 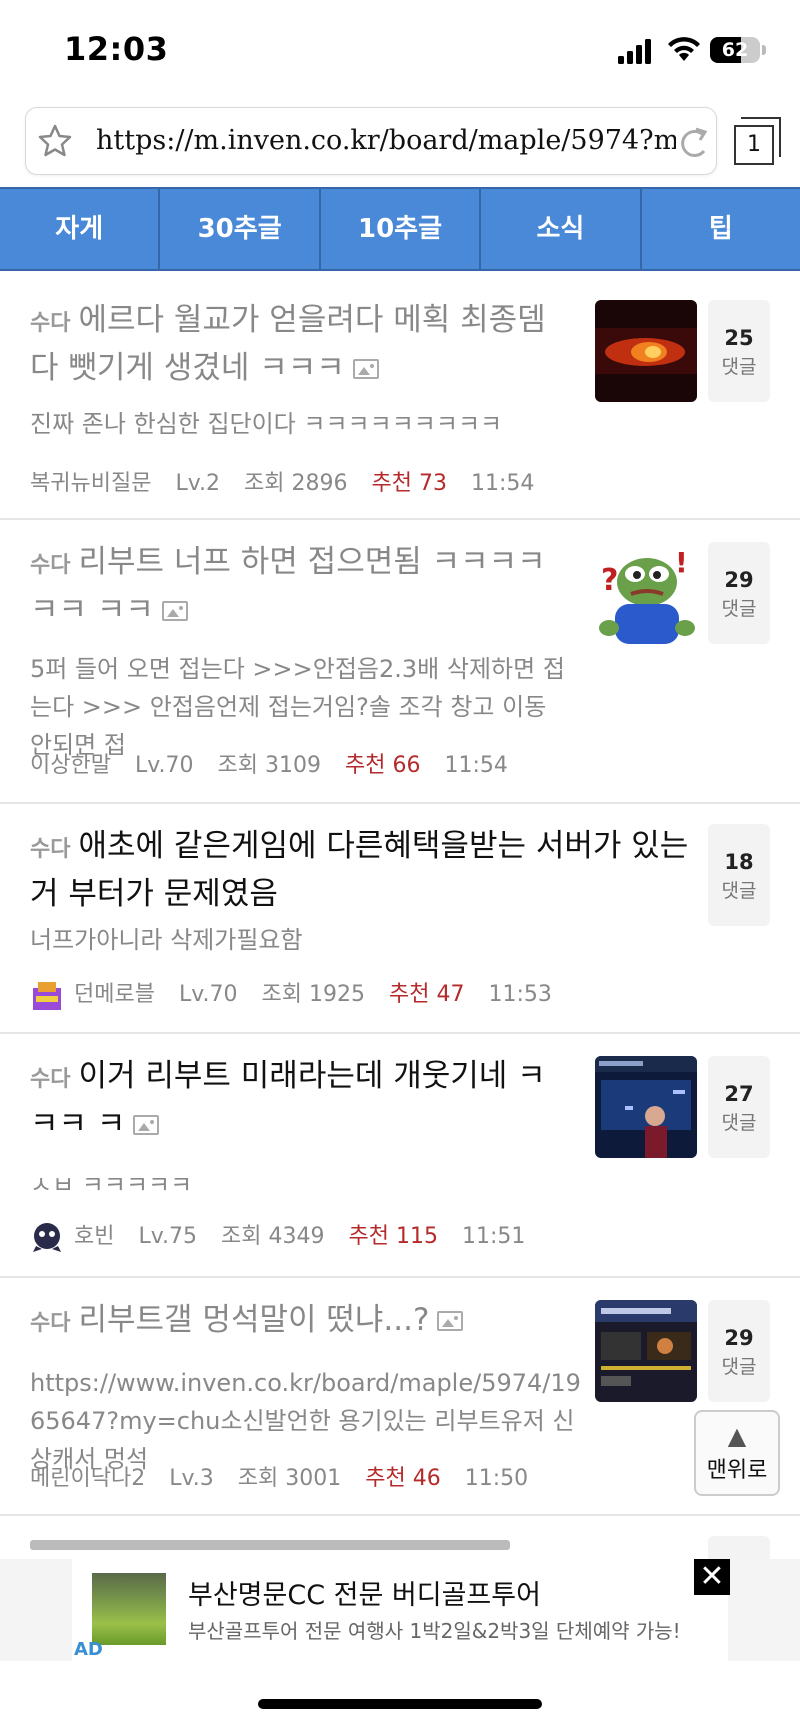 I want to click on post-author: 메린이닥나2, so click(x=87, y=1478).